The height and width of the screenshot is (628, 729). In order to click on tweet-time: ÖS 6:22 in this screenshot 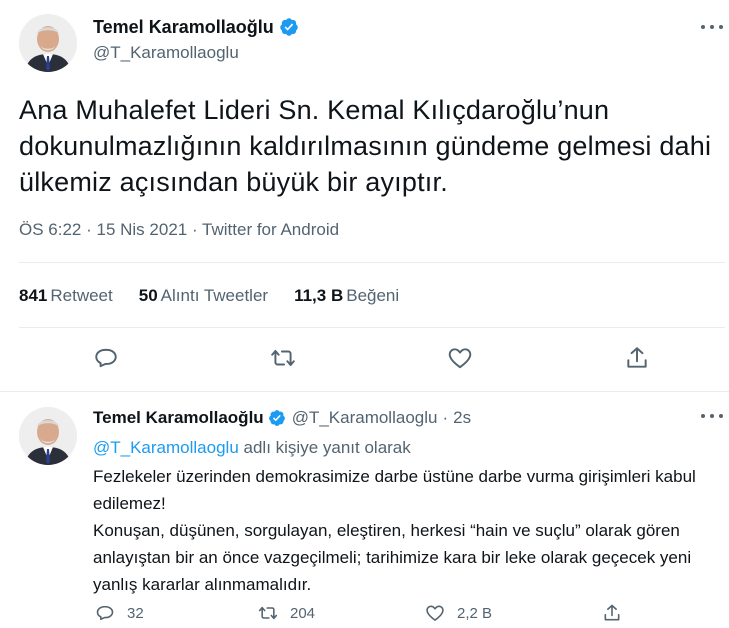, I will do `click(50, 229)`.